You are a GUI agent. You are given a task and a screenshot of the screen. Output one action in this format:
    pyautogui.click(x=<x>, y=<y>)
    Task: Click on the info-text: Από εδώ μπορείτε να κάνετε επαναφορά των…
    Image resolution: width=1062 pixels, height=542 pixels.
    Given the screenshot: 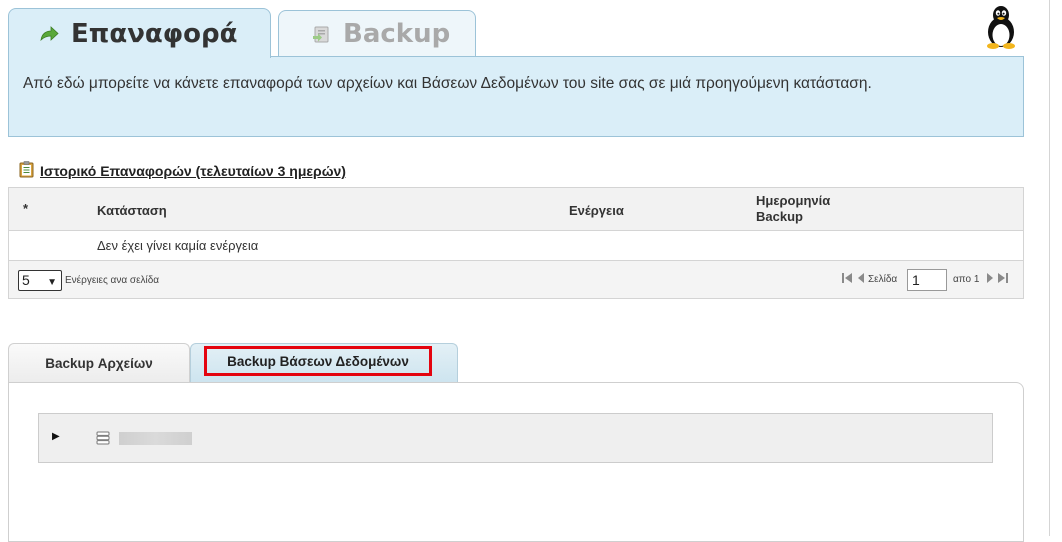 What is the action you would take?
    pyautogui.click(x=447, y=83)
    